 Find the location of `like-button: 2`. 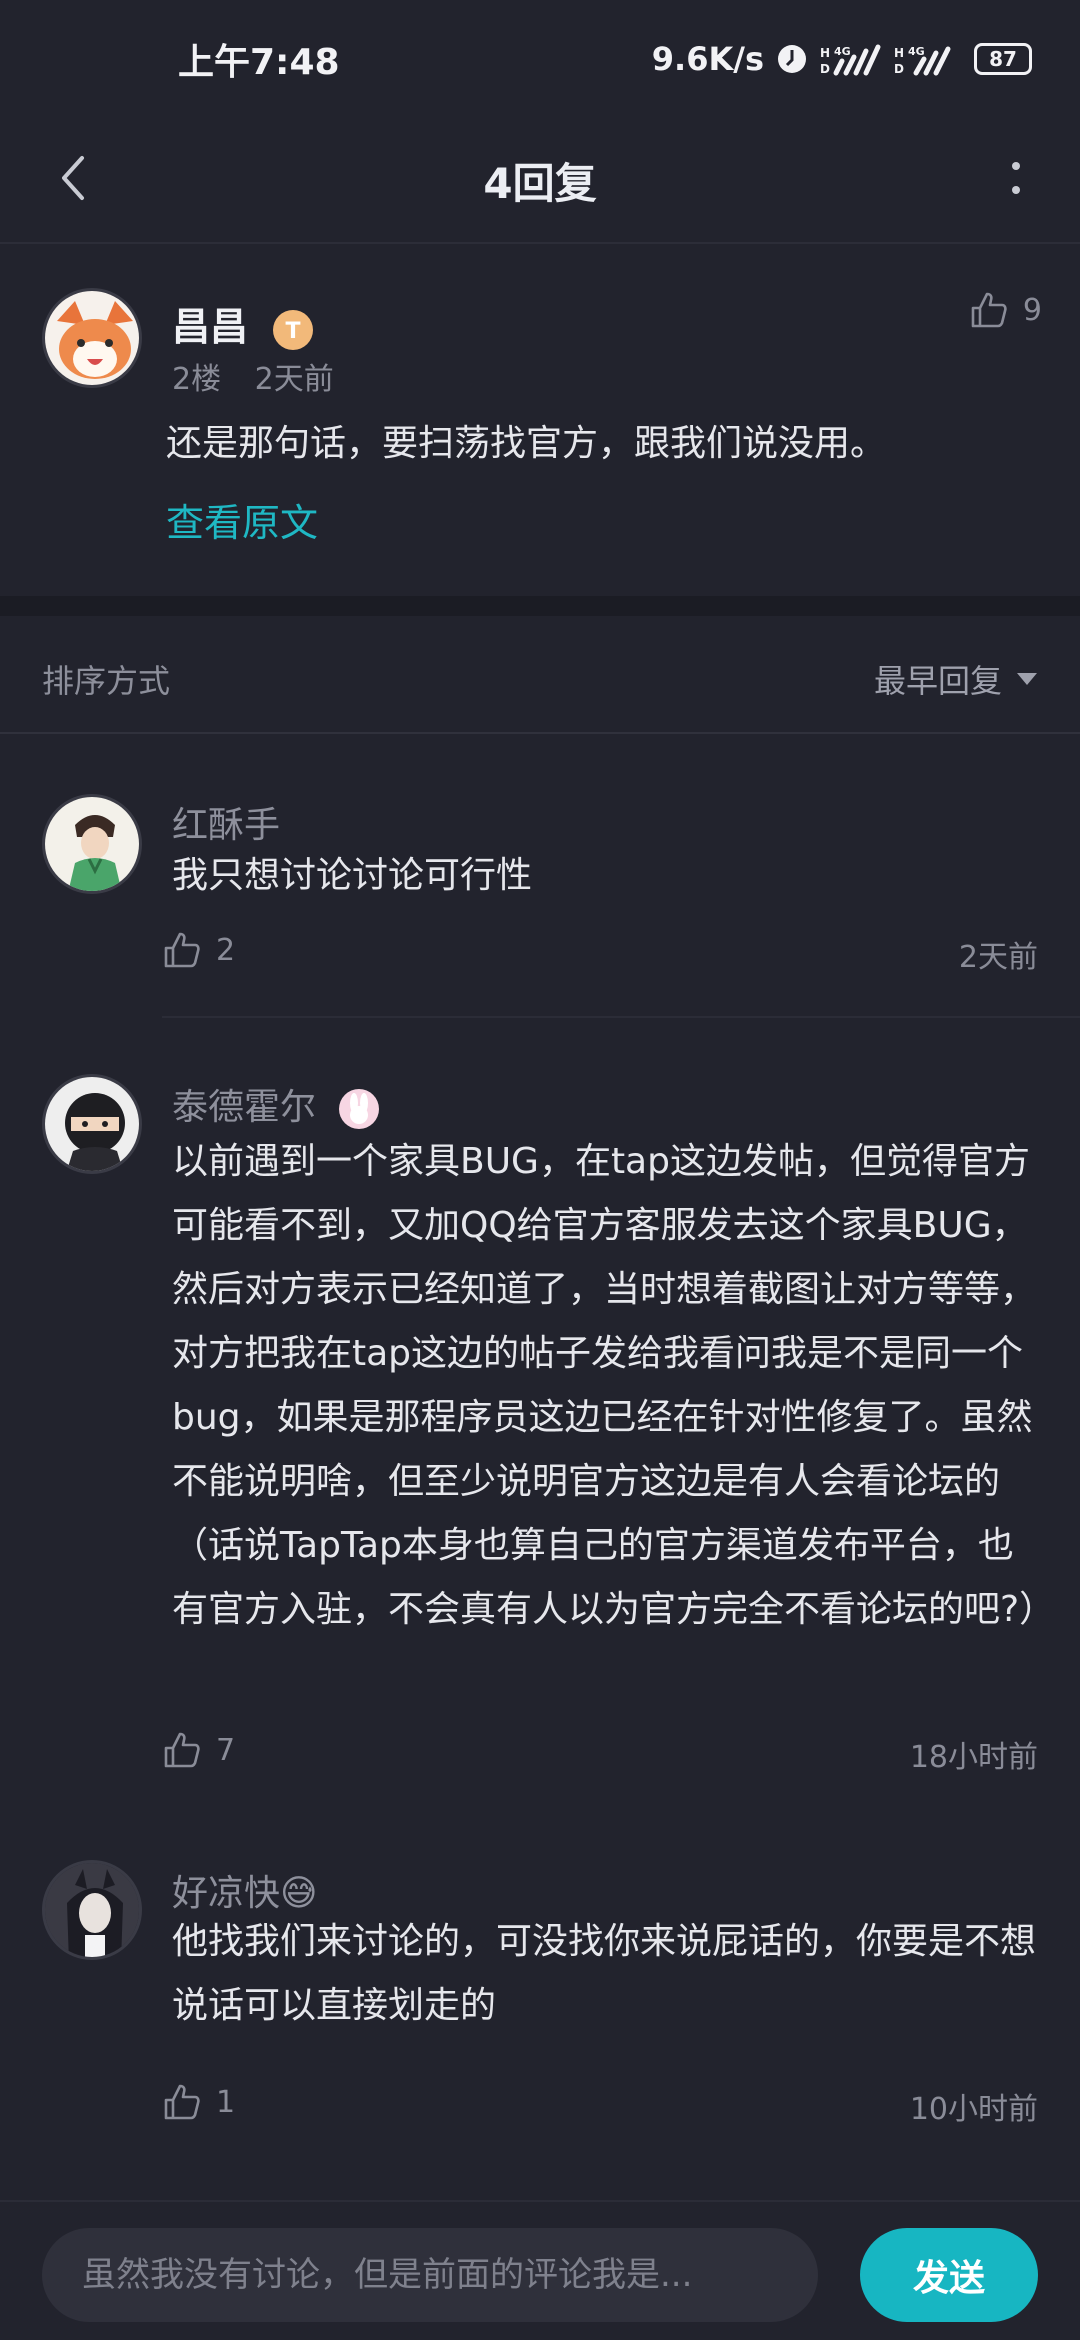

like-button: 2 is located at coordinates (198, 950).